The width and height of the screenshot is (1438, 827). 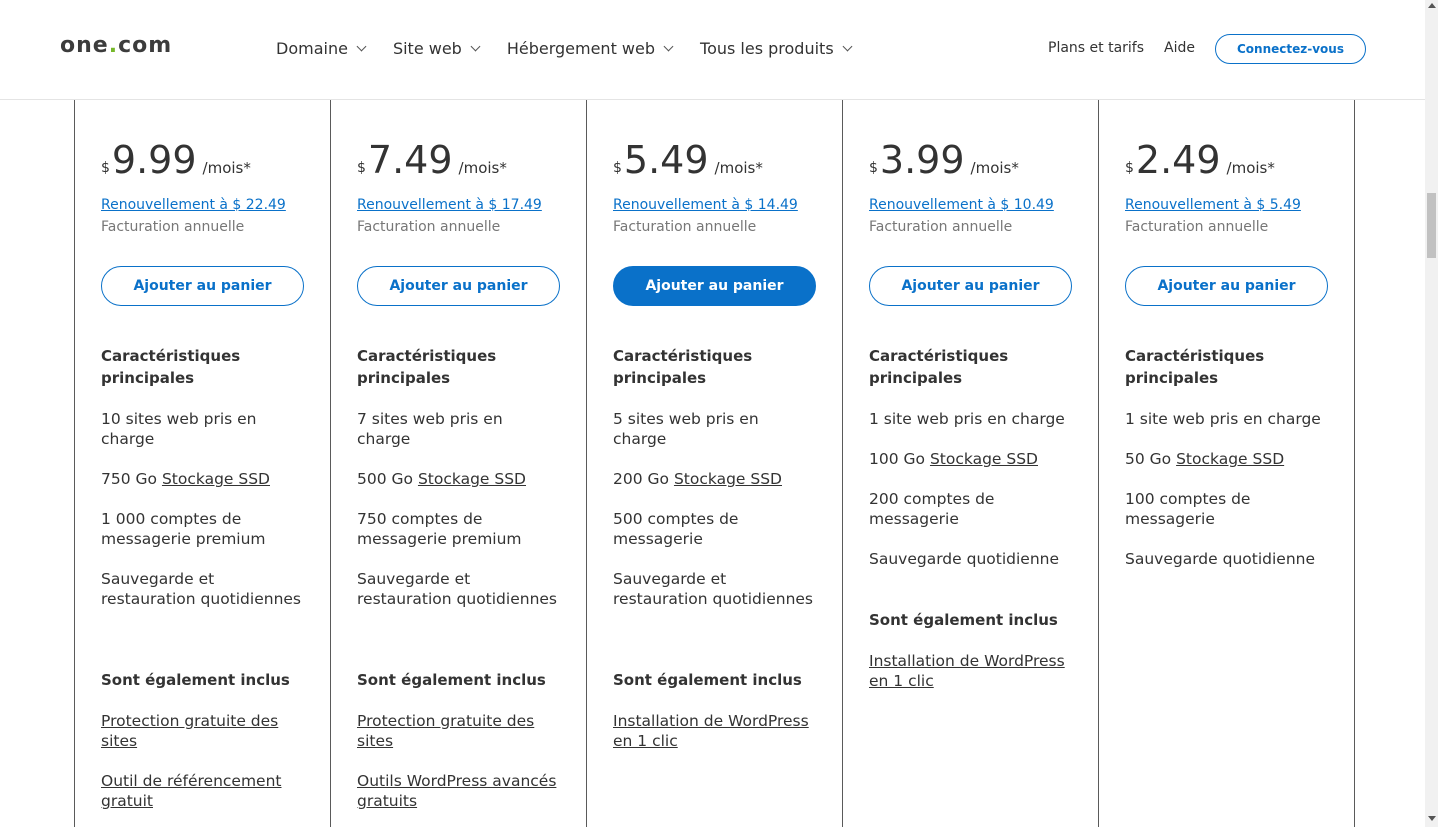 What do you see at coordinates (1223, 419) in the screenshot?
I see `feature-sites: 1 site web pris en charge` at bounding box center [1223, 419].